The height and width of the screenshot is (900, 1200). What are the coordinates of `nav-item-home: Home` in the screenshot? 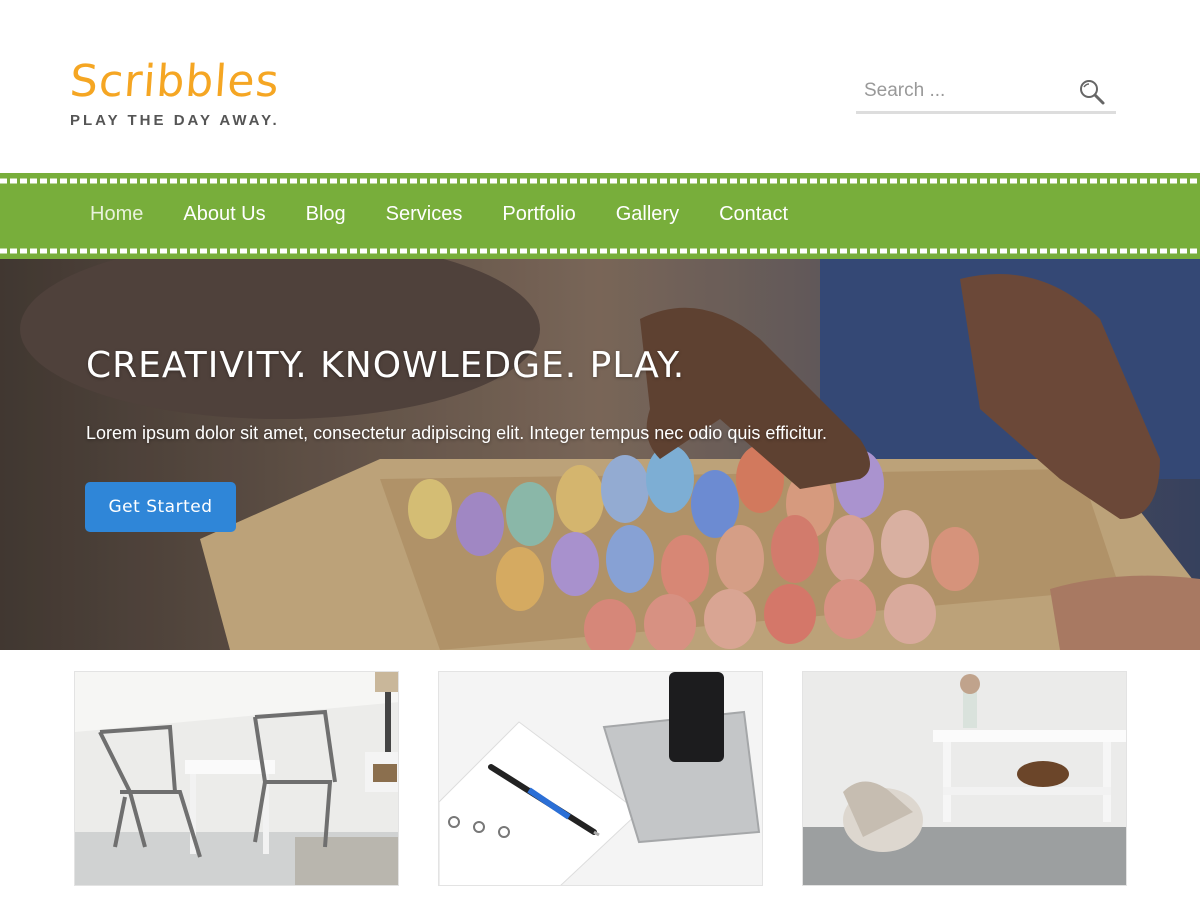 It's located at (116, 214).